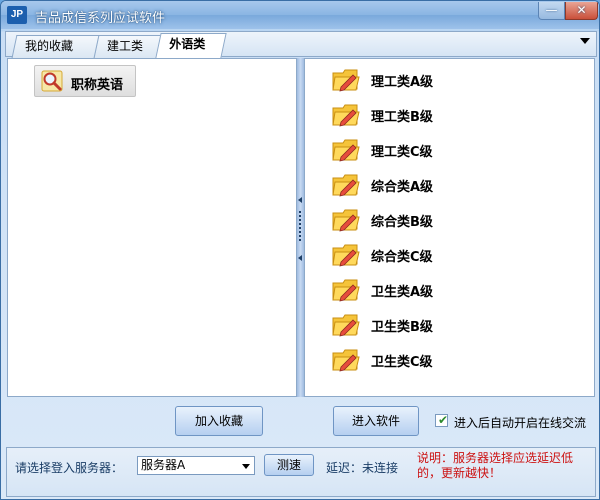  What do you see at coordinates (402, 152) in the screenshot?
I see `subject-label: 理工类C级` at bounding box center [402, 152].